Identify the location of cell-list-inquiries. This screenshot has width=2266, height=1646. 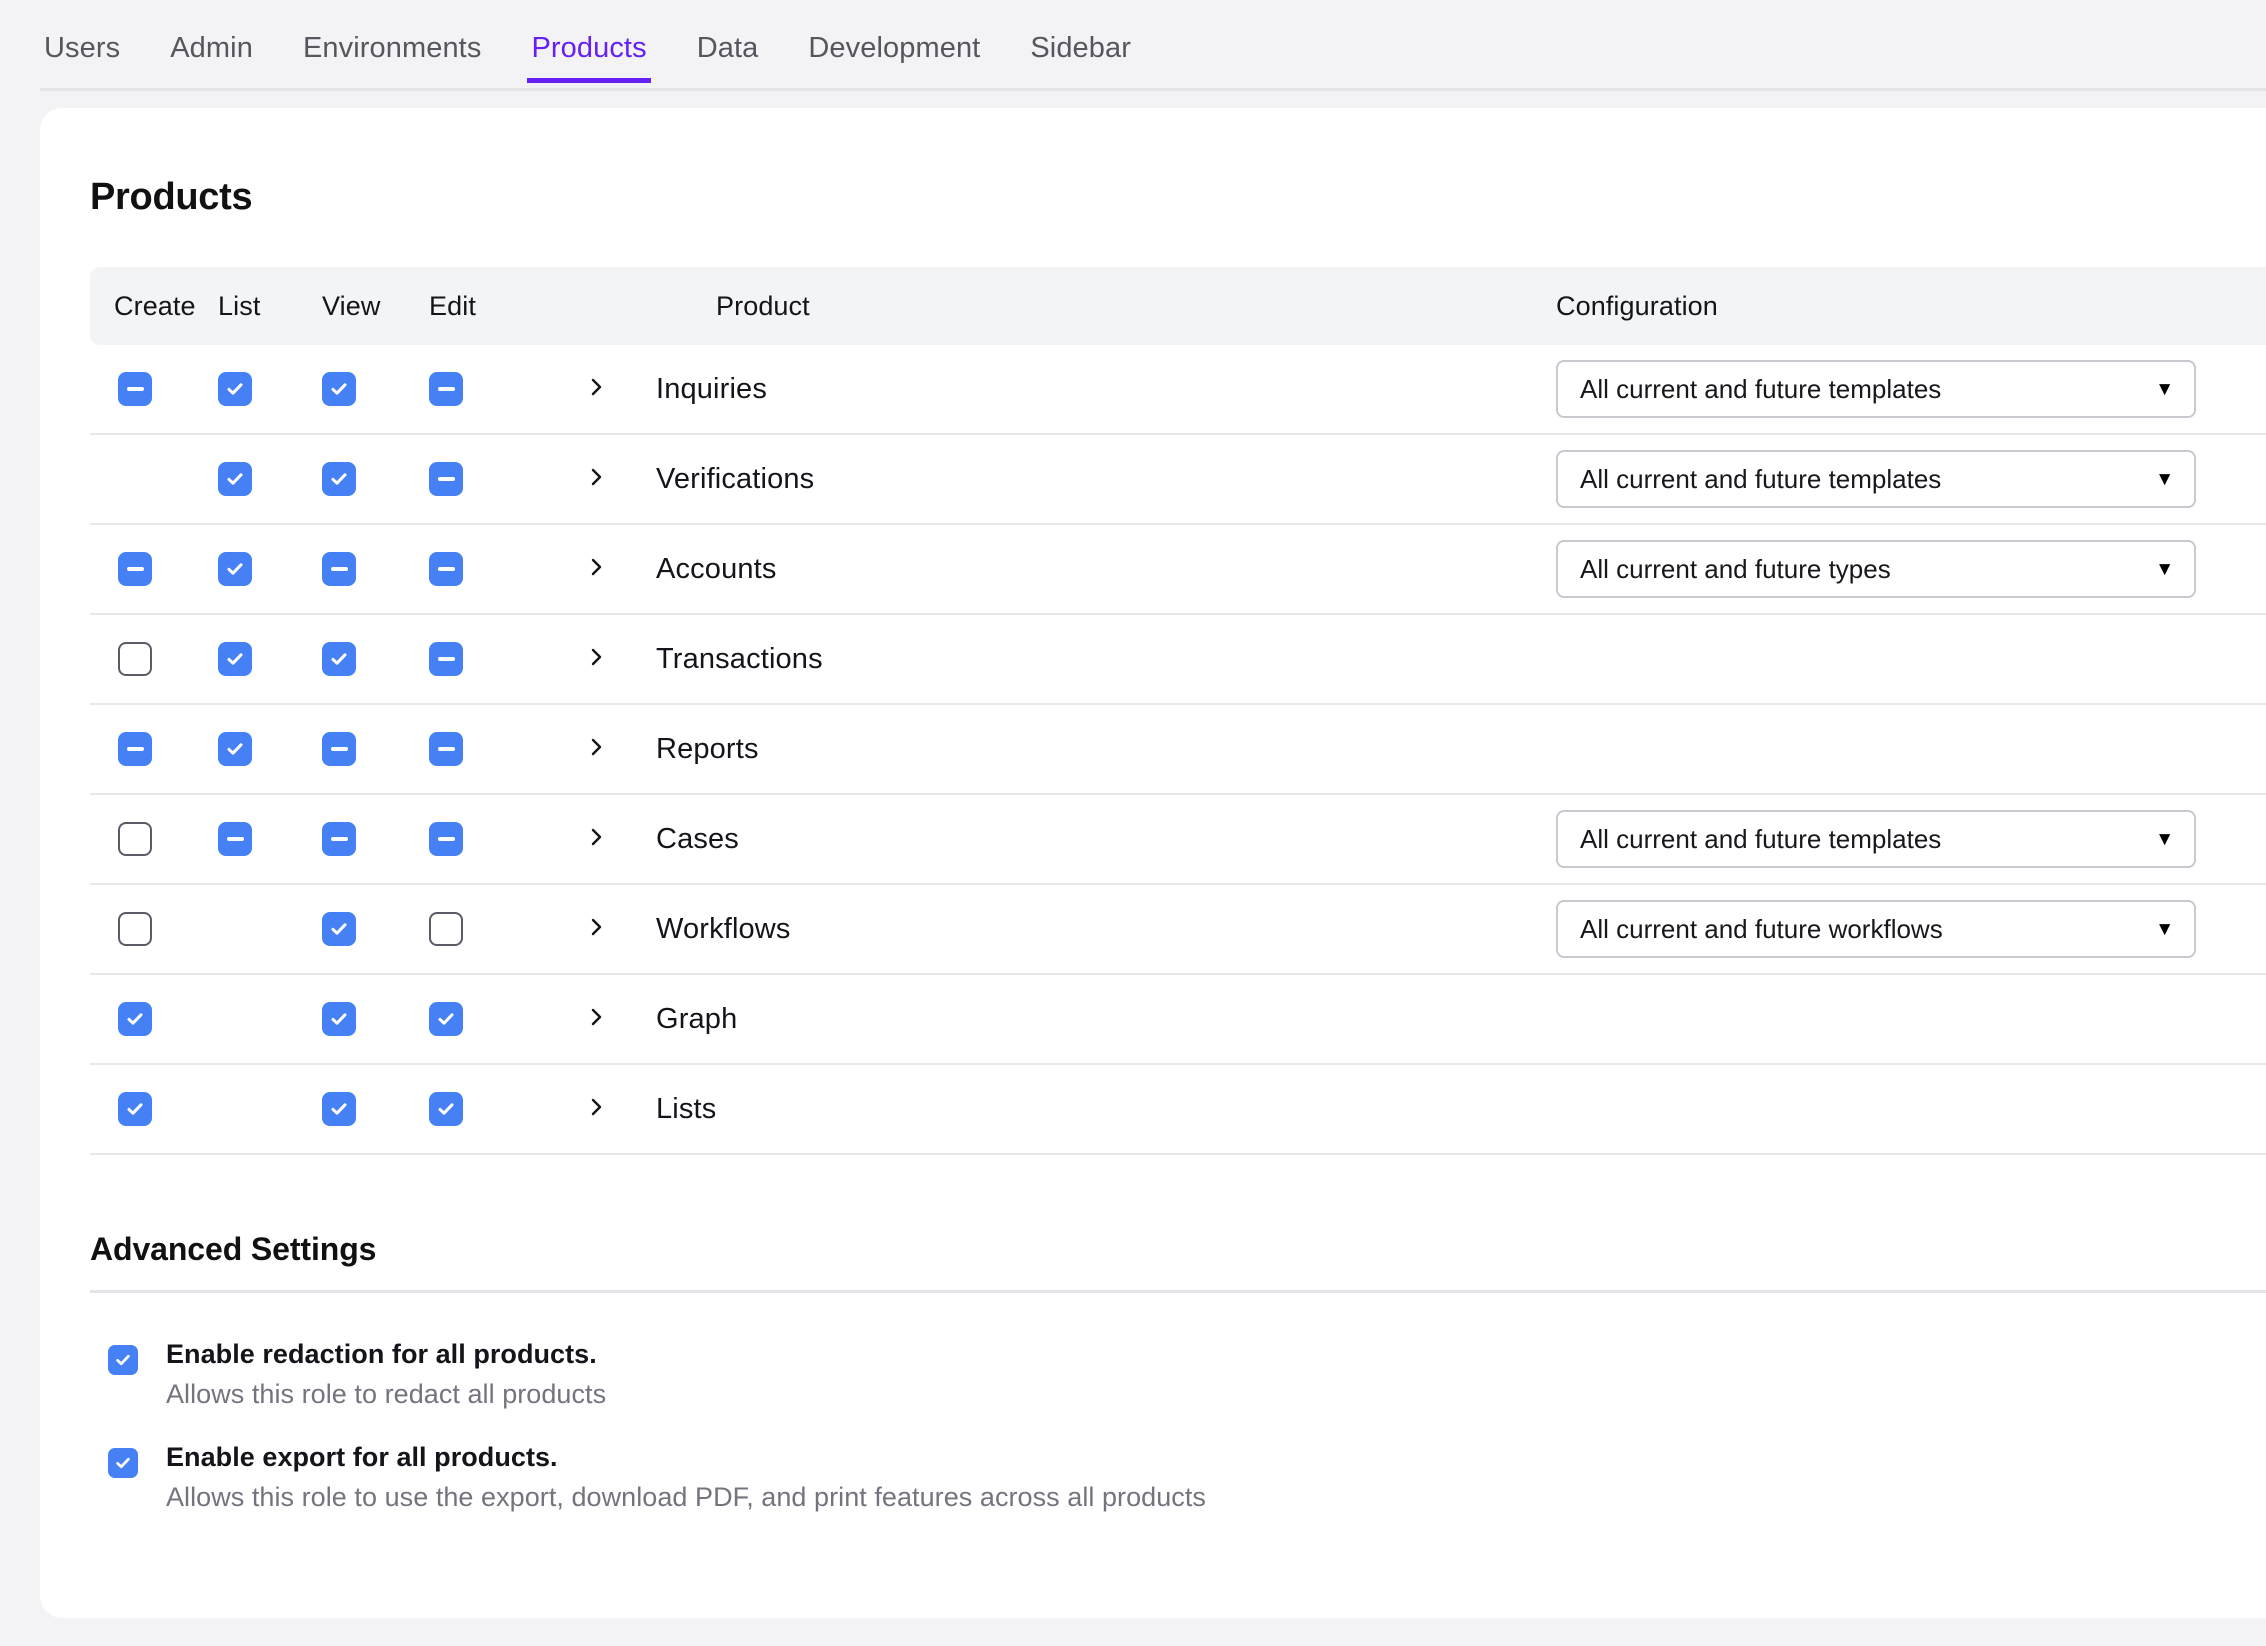
(248, 389).